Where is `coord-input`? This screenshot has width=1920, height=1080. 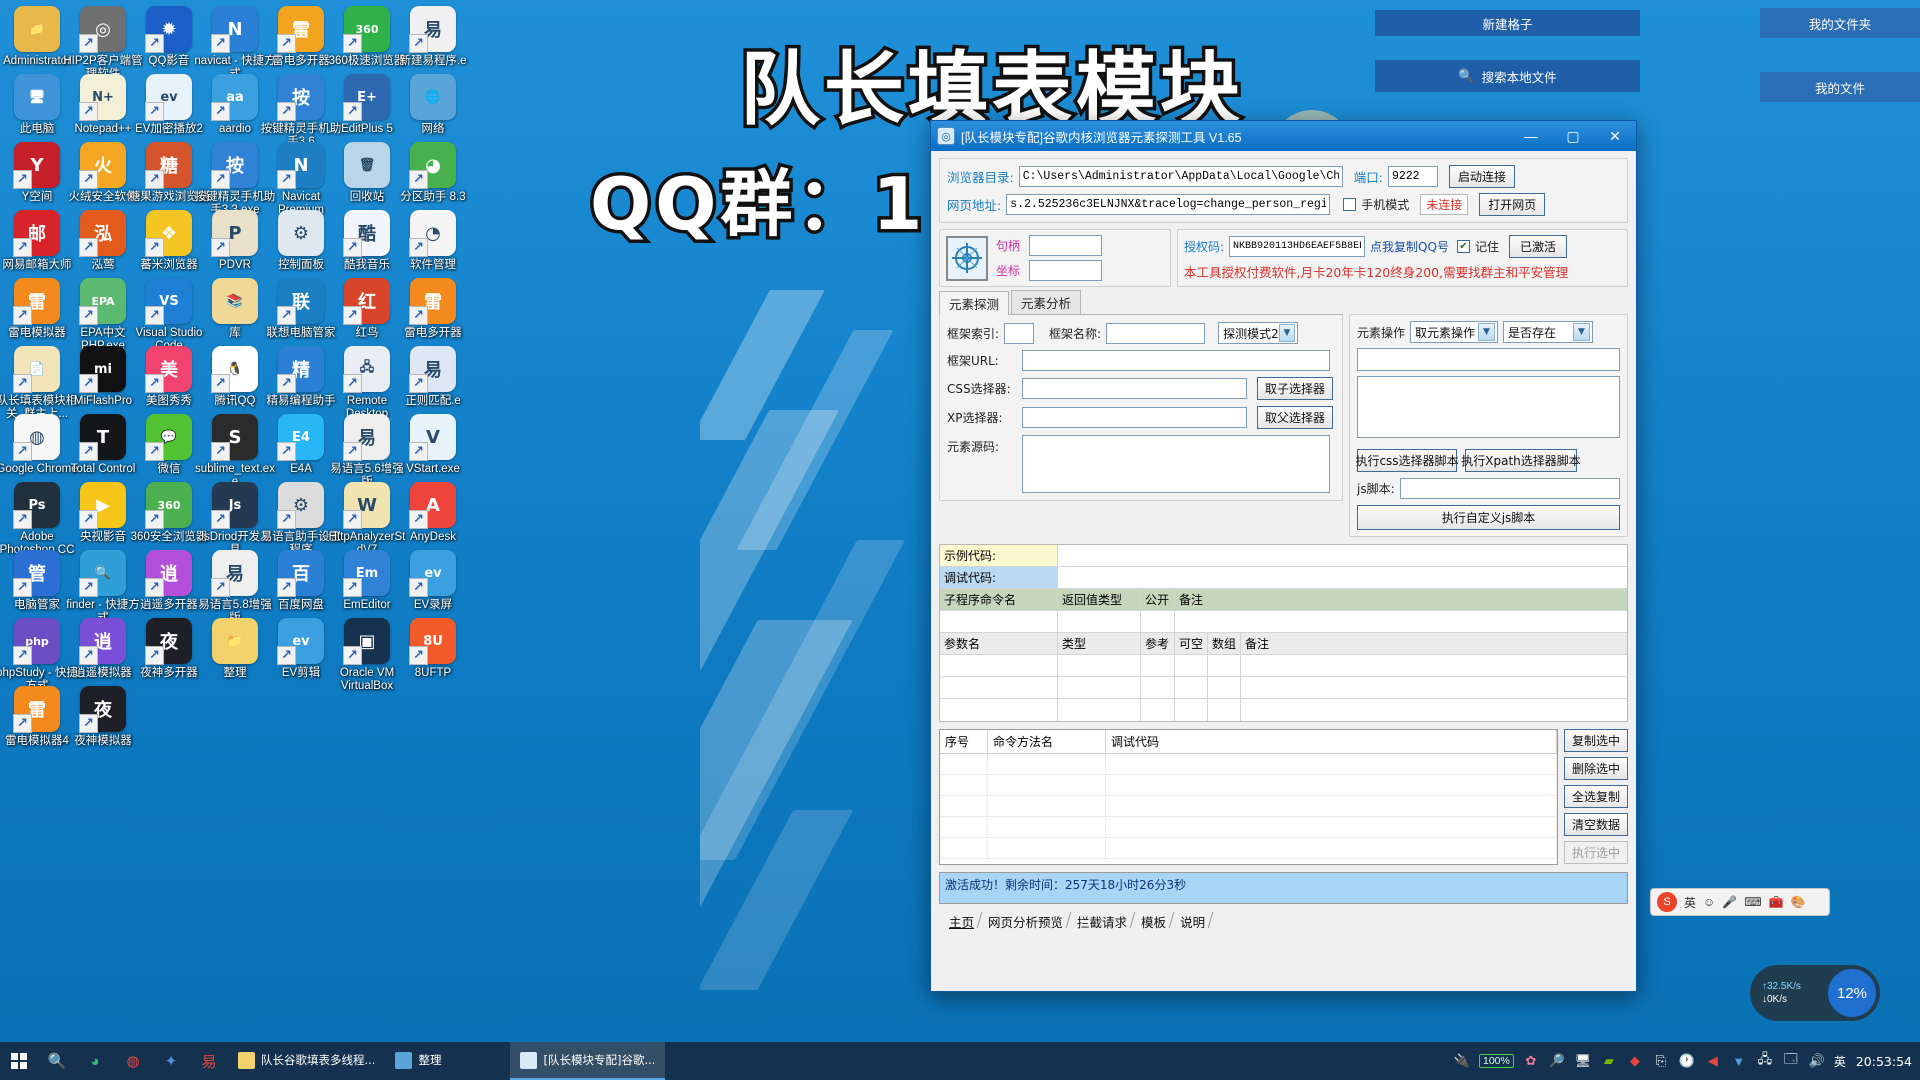 coord-input is located at coordinates (1065, 270).